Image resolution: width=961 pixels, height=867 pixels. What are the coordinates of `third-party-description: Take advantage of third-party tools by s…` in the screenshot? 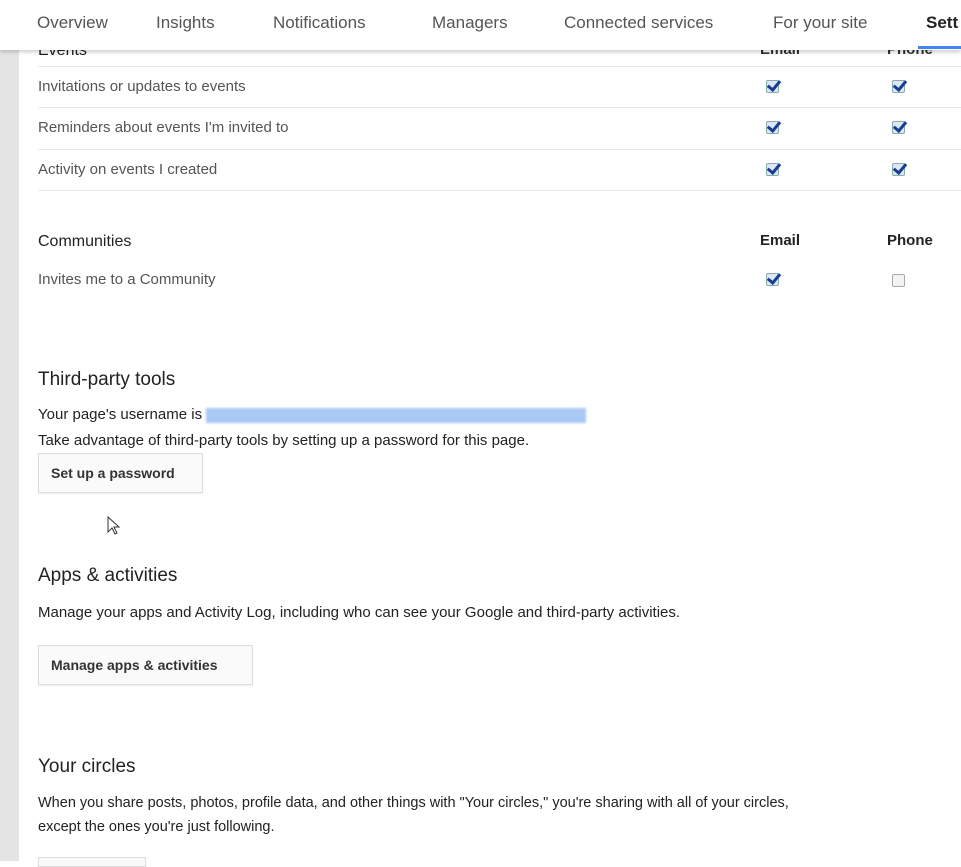 It's located at (284, 440).